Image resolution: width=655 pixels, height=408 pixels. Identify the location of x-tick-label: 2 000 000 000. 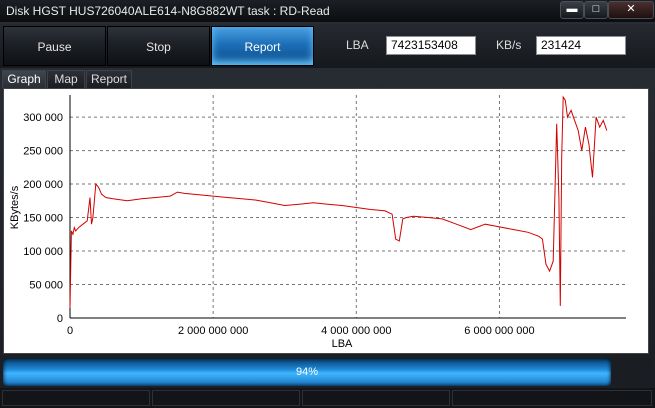
(213, 331).